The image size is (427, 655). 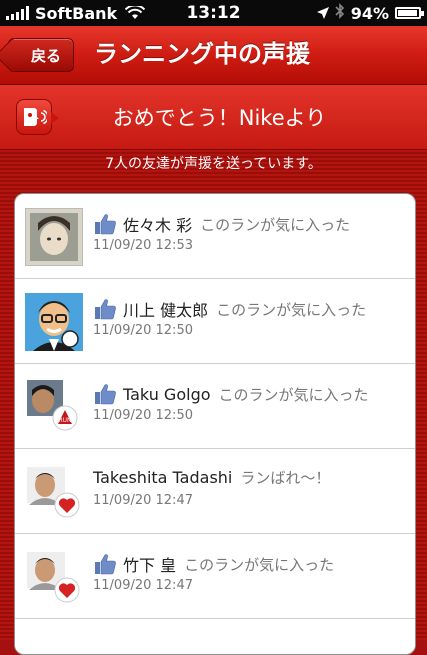 I want to click on battery-icon, so click(x=409, y=13).